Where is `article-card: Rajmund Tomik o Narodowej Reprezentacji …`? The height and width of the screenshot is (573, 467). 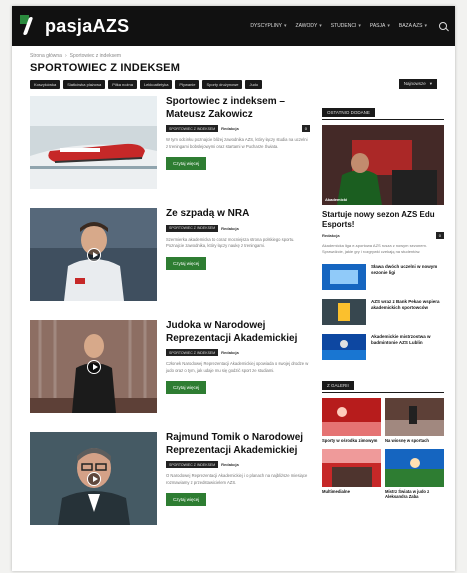 article-card: Rajmund Tomik o Narodowej Reprezentacji … is located at coordinates (170, 488).